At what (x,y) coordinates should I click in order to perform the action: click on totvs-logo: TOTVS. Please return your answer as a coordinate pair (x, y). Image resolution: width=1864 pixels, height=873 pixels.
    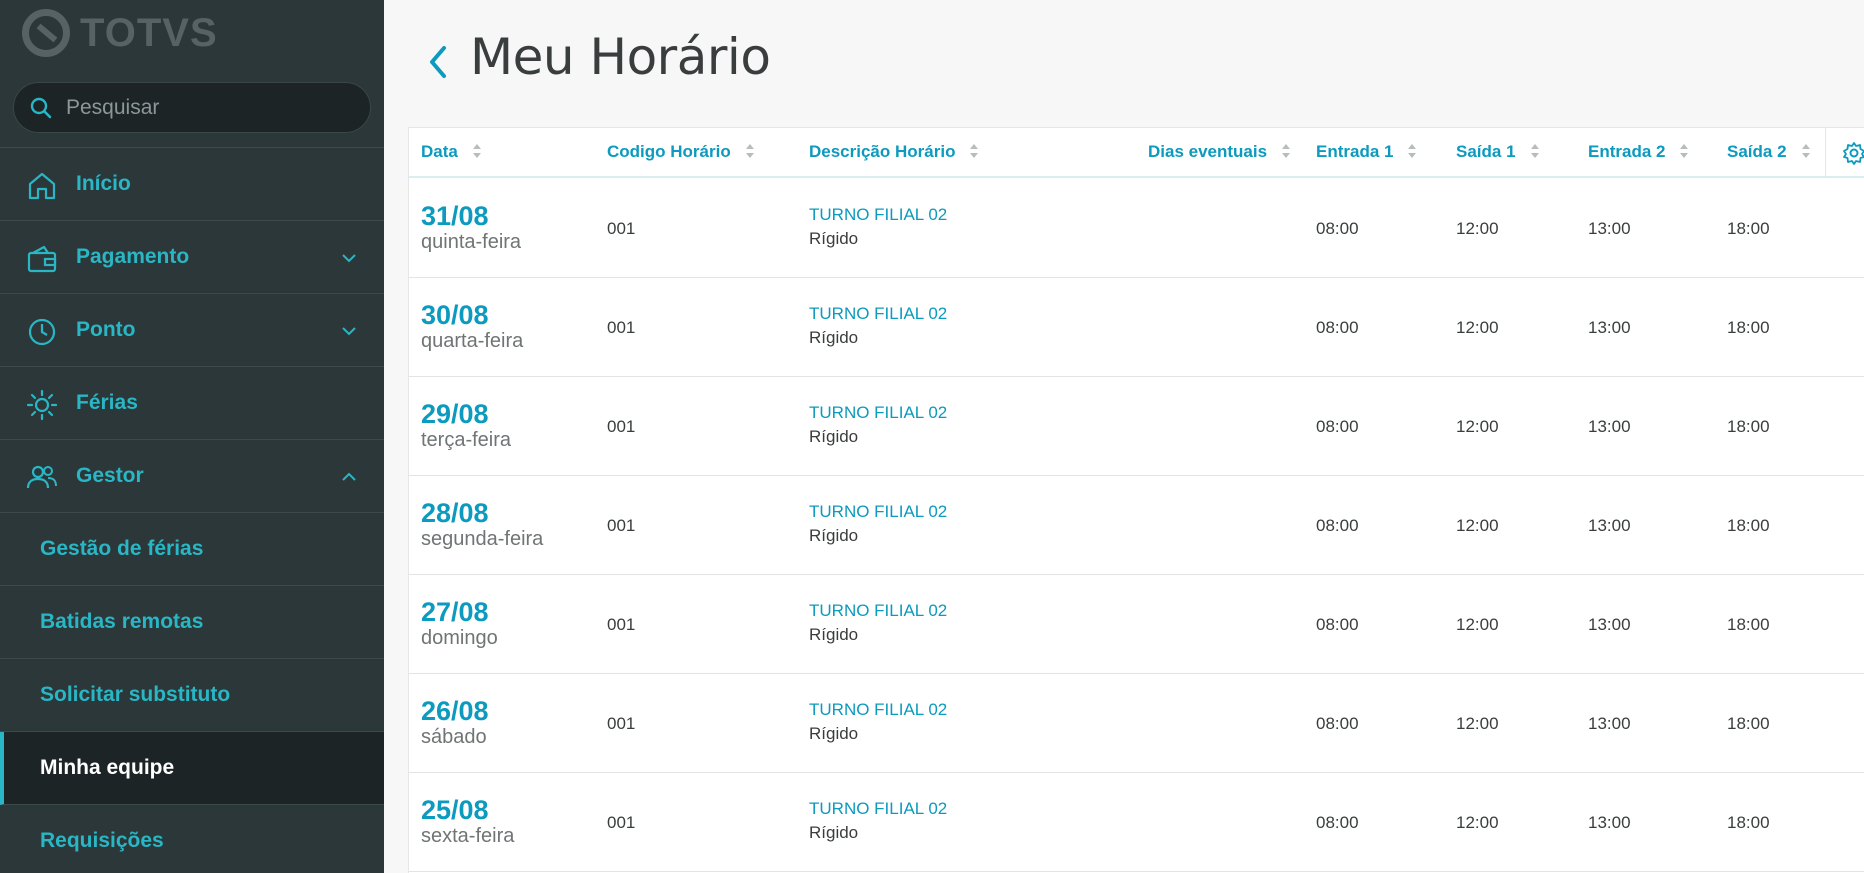
    Looking at the image, I should click on (120, 33).